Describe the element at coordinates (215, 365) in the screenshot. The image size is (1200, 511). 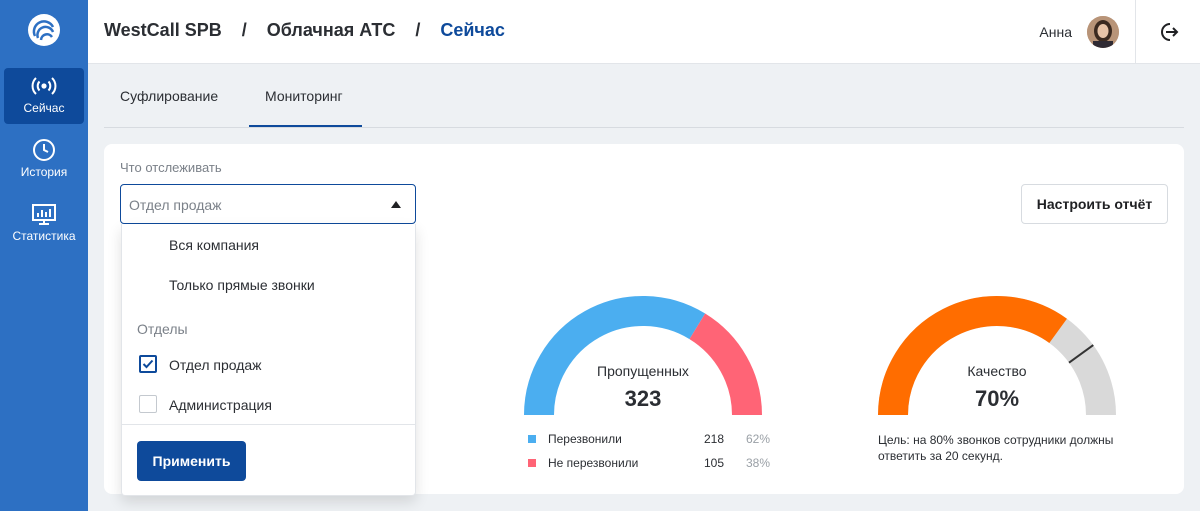
I see `department-option-sales: Отдел продаж` at that location.